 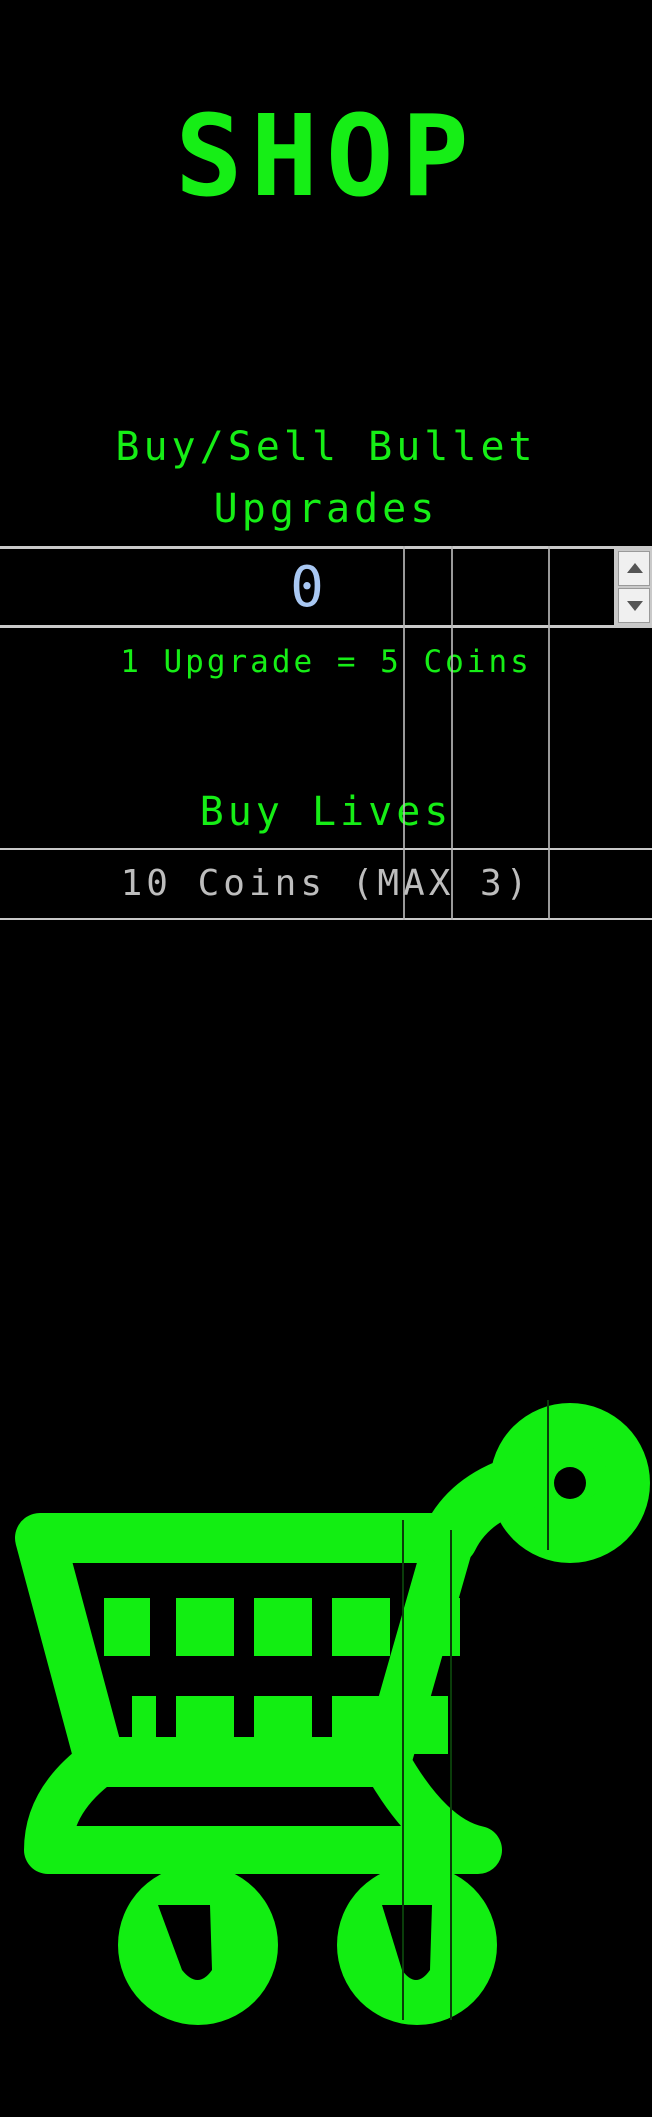 I want to click on buy-lives-button: 10 Coins (MAX 3), so click(x=326, y=884).